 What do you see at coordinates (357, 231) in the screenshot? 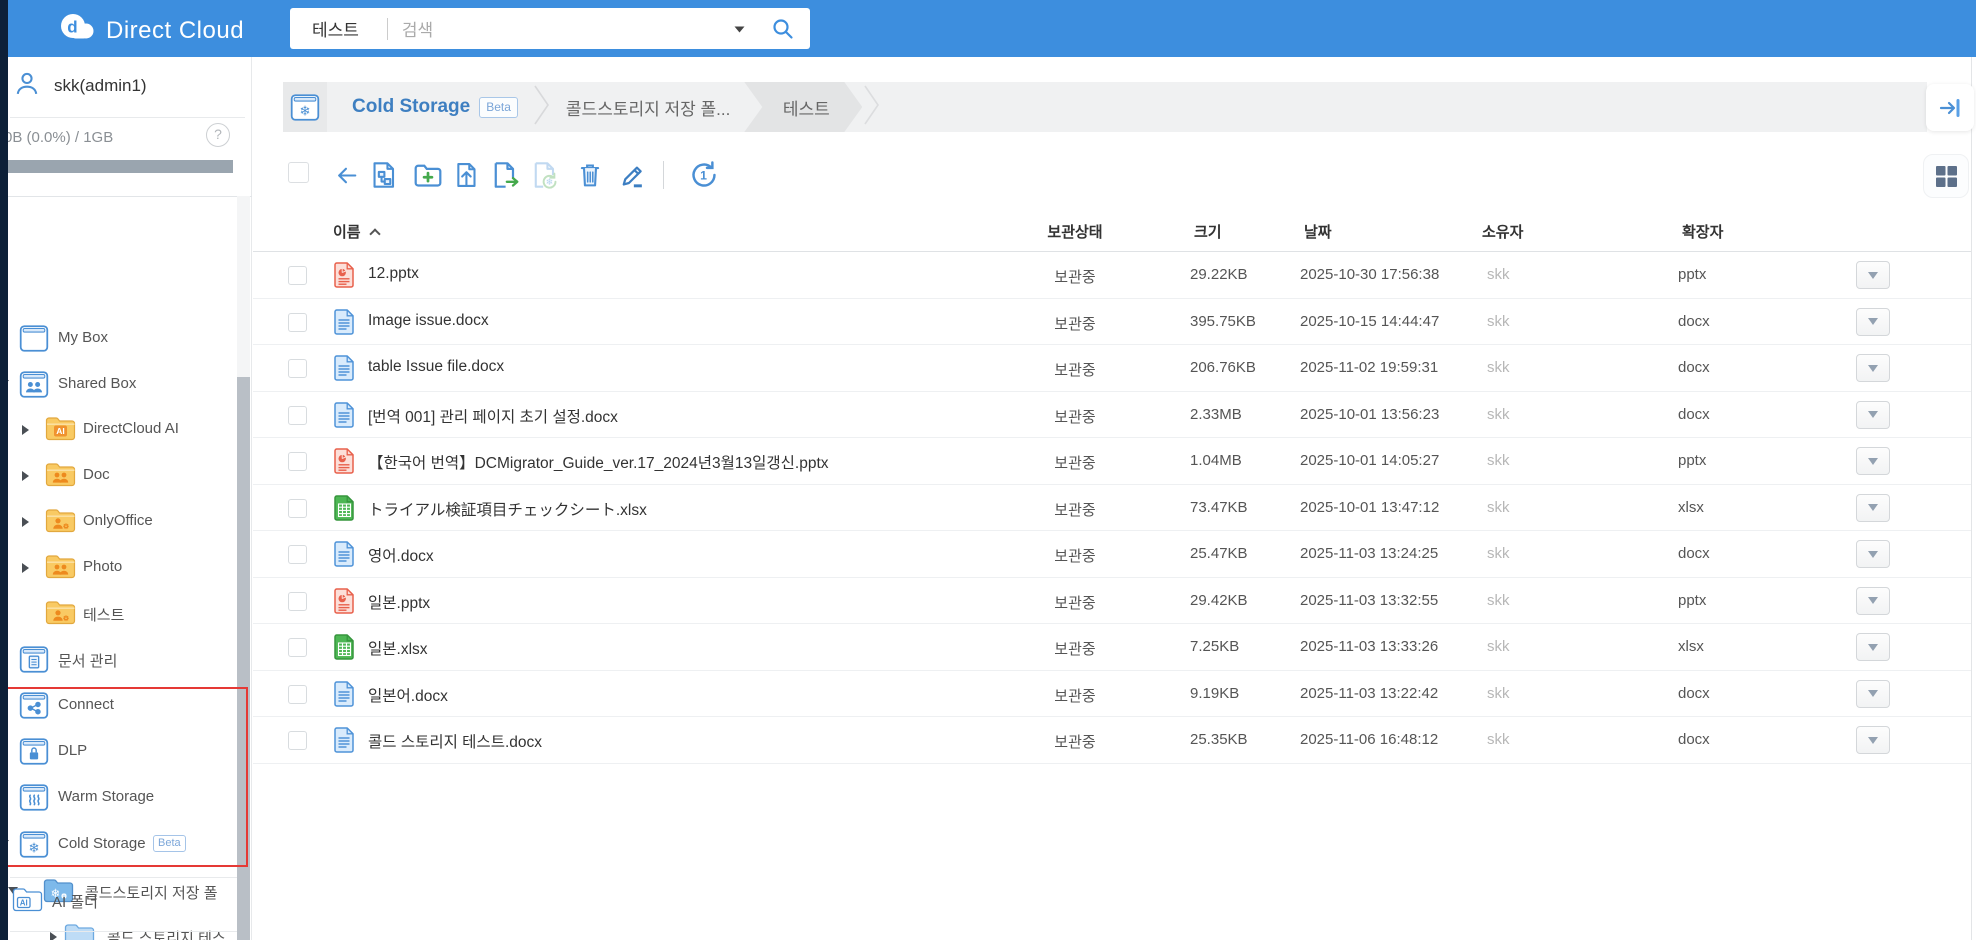
I see `column-header-name: 이름` at bounding box center [357, 231].